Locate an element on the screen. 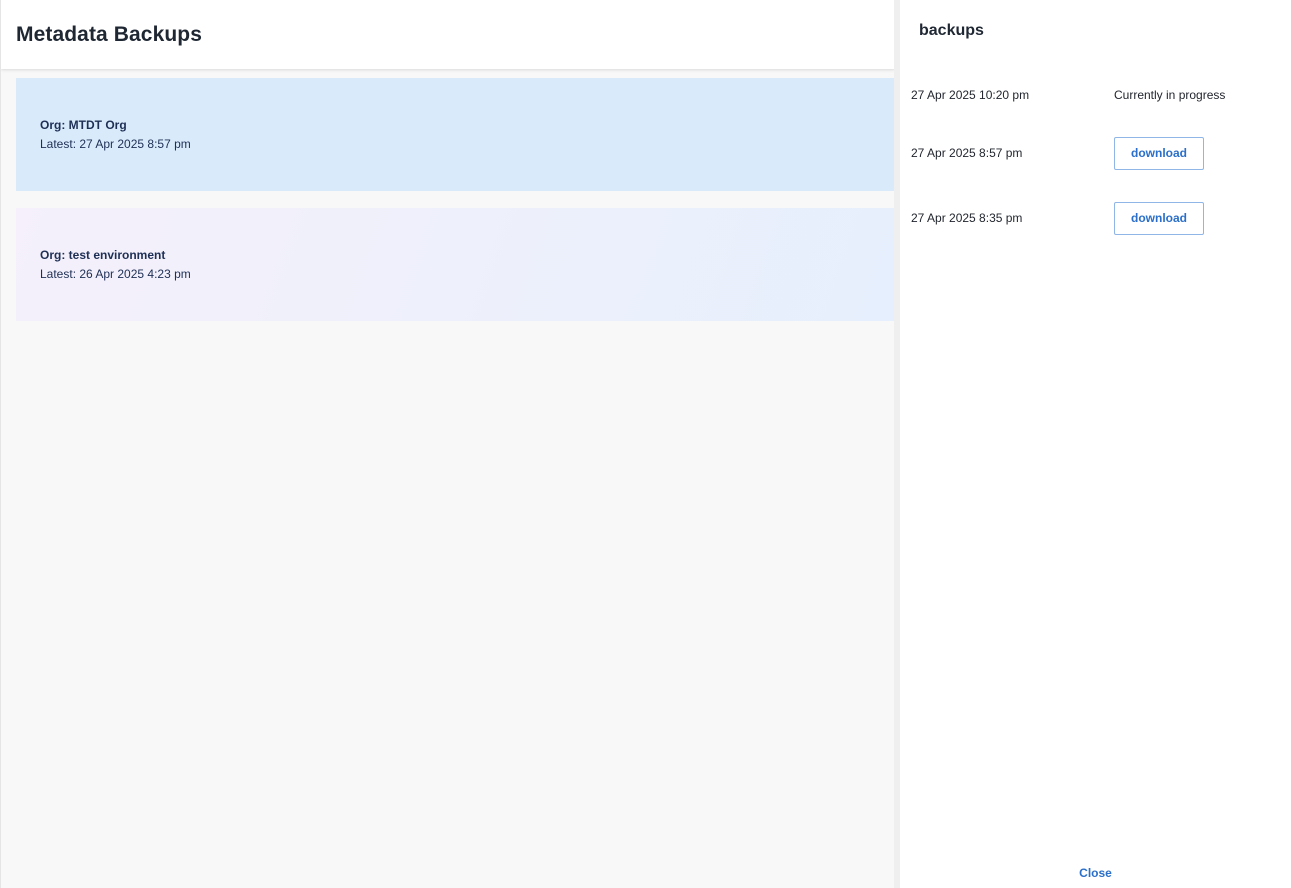 The image size is (1291, 888). panel-title: backups is located at coordinates (951, 30).